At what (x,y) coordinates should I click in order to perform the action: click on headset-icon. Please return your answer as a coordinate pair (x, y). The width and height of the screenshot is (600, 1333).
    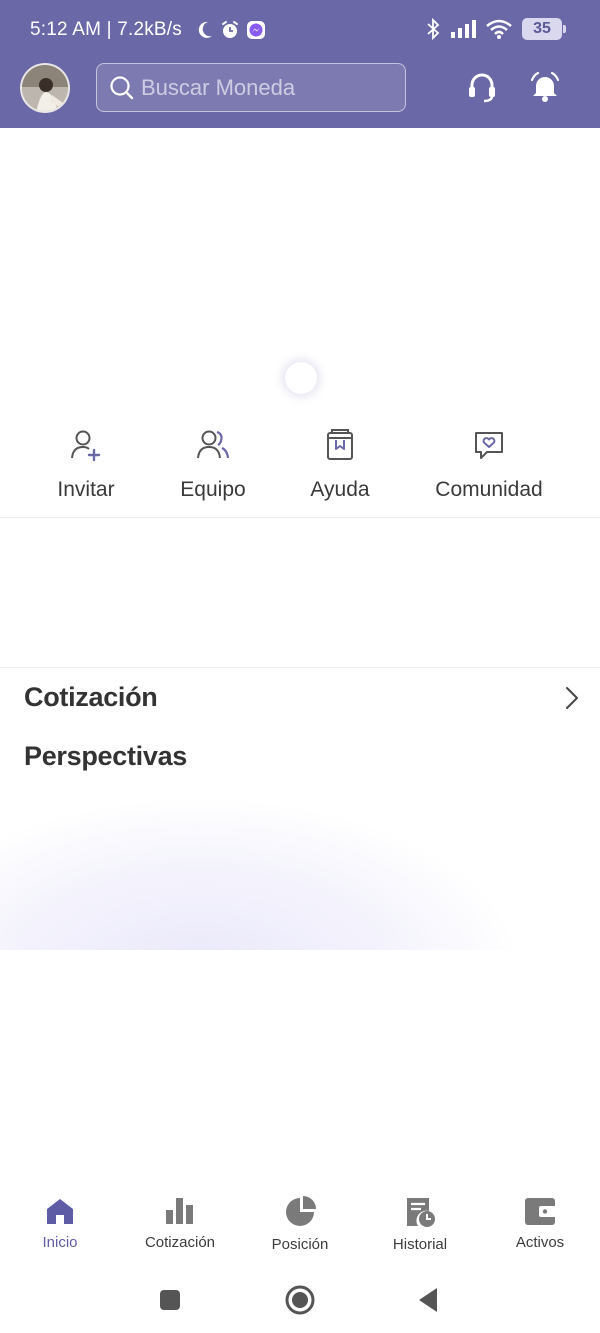
    Looking at the image, I should click on (482, 88).